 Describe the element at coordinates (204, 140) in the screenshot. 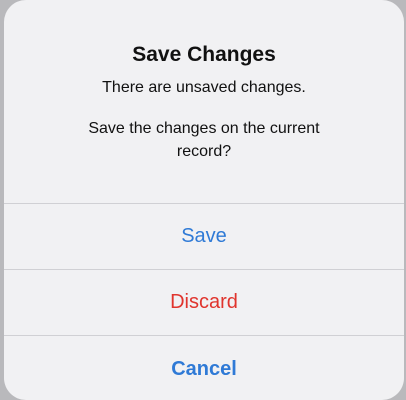

I see `alert-message: Save the changes on the current record?` at that location.